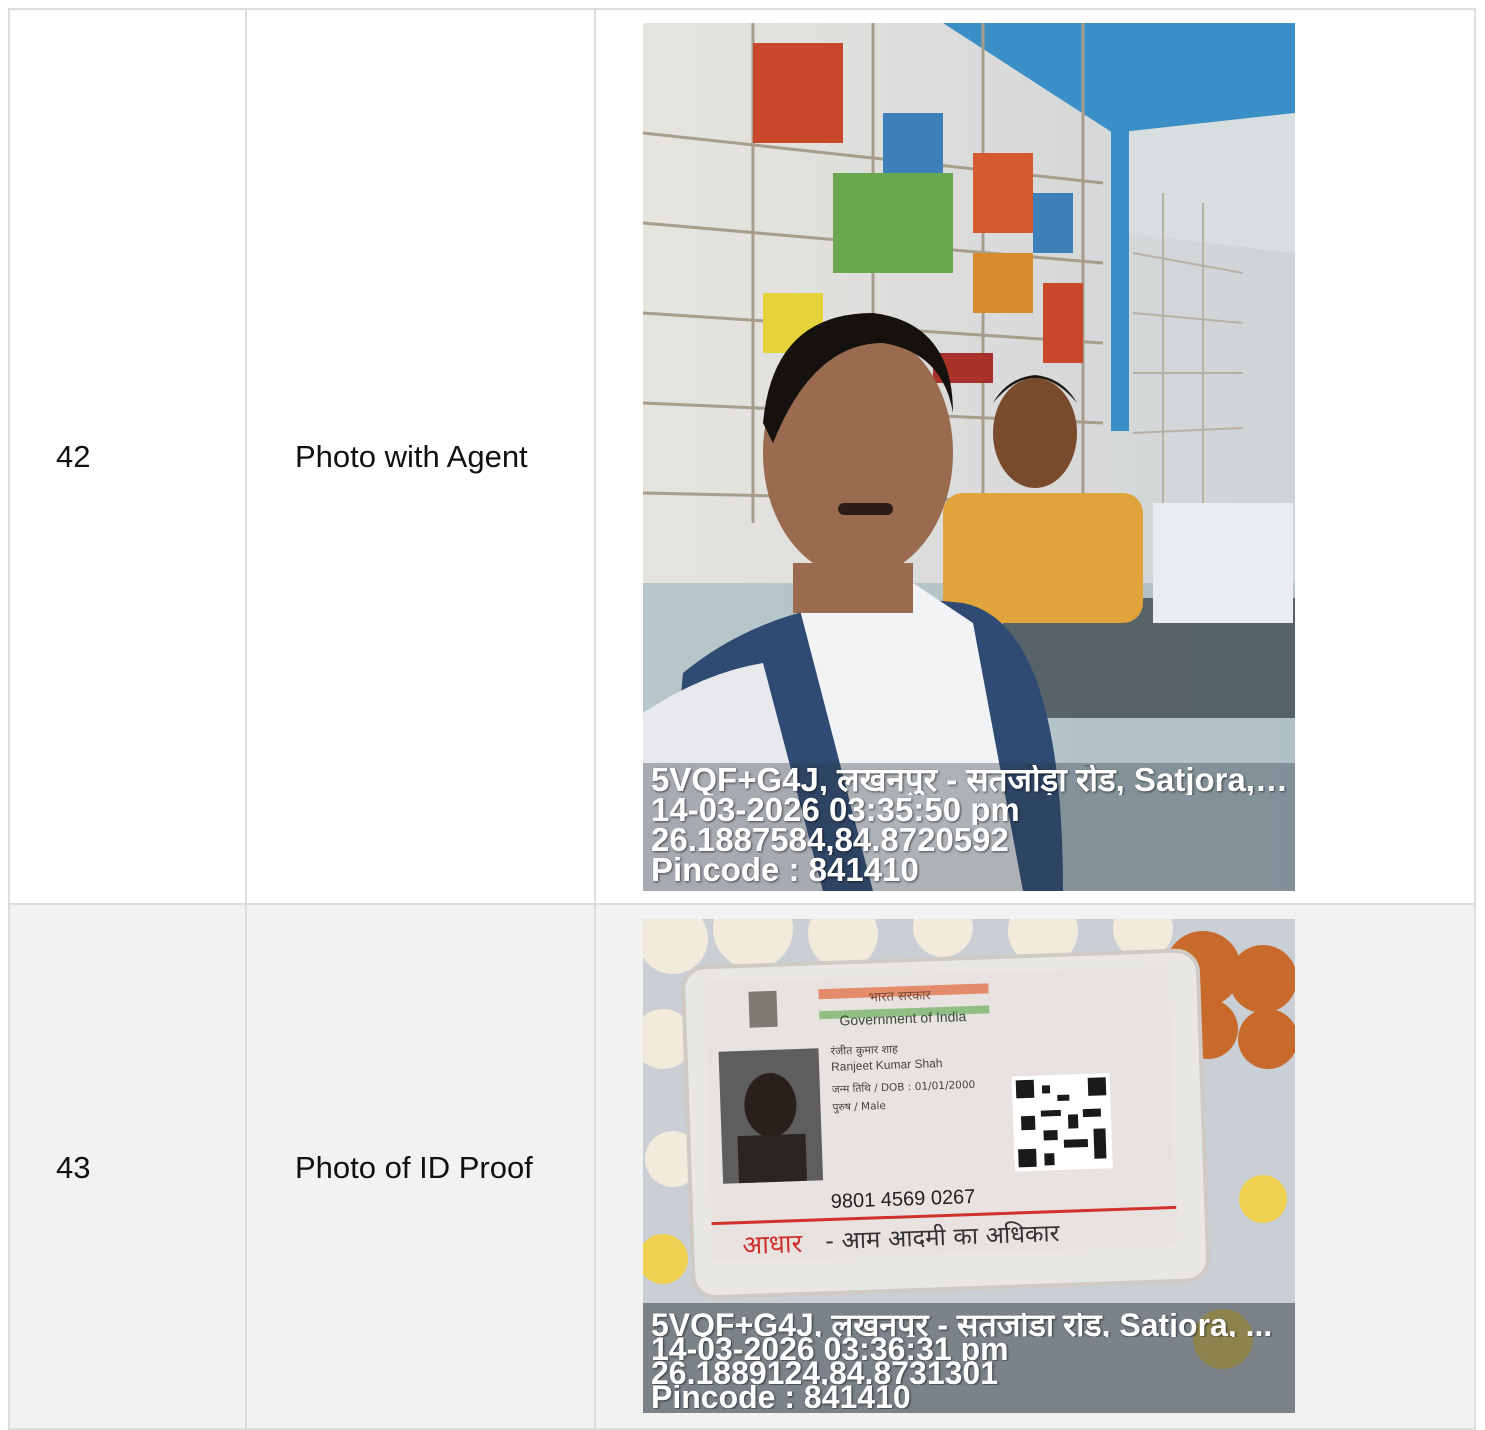  I want to click on row-number: 43, so click(127, 1166).